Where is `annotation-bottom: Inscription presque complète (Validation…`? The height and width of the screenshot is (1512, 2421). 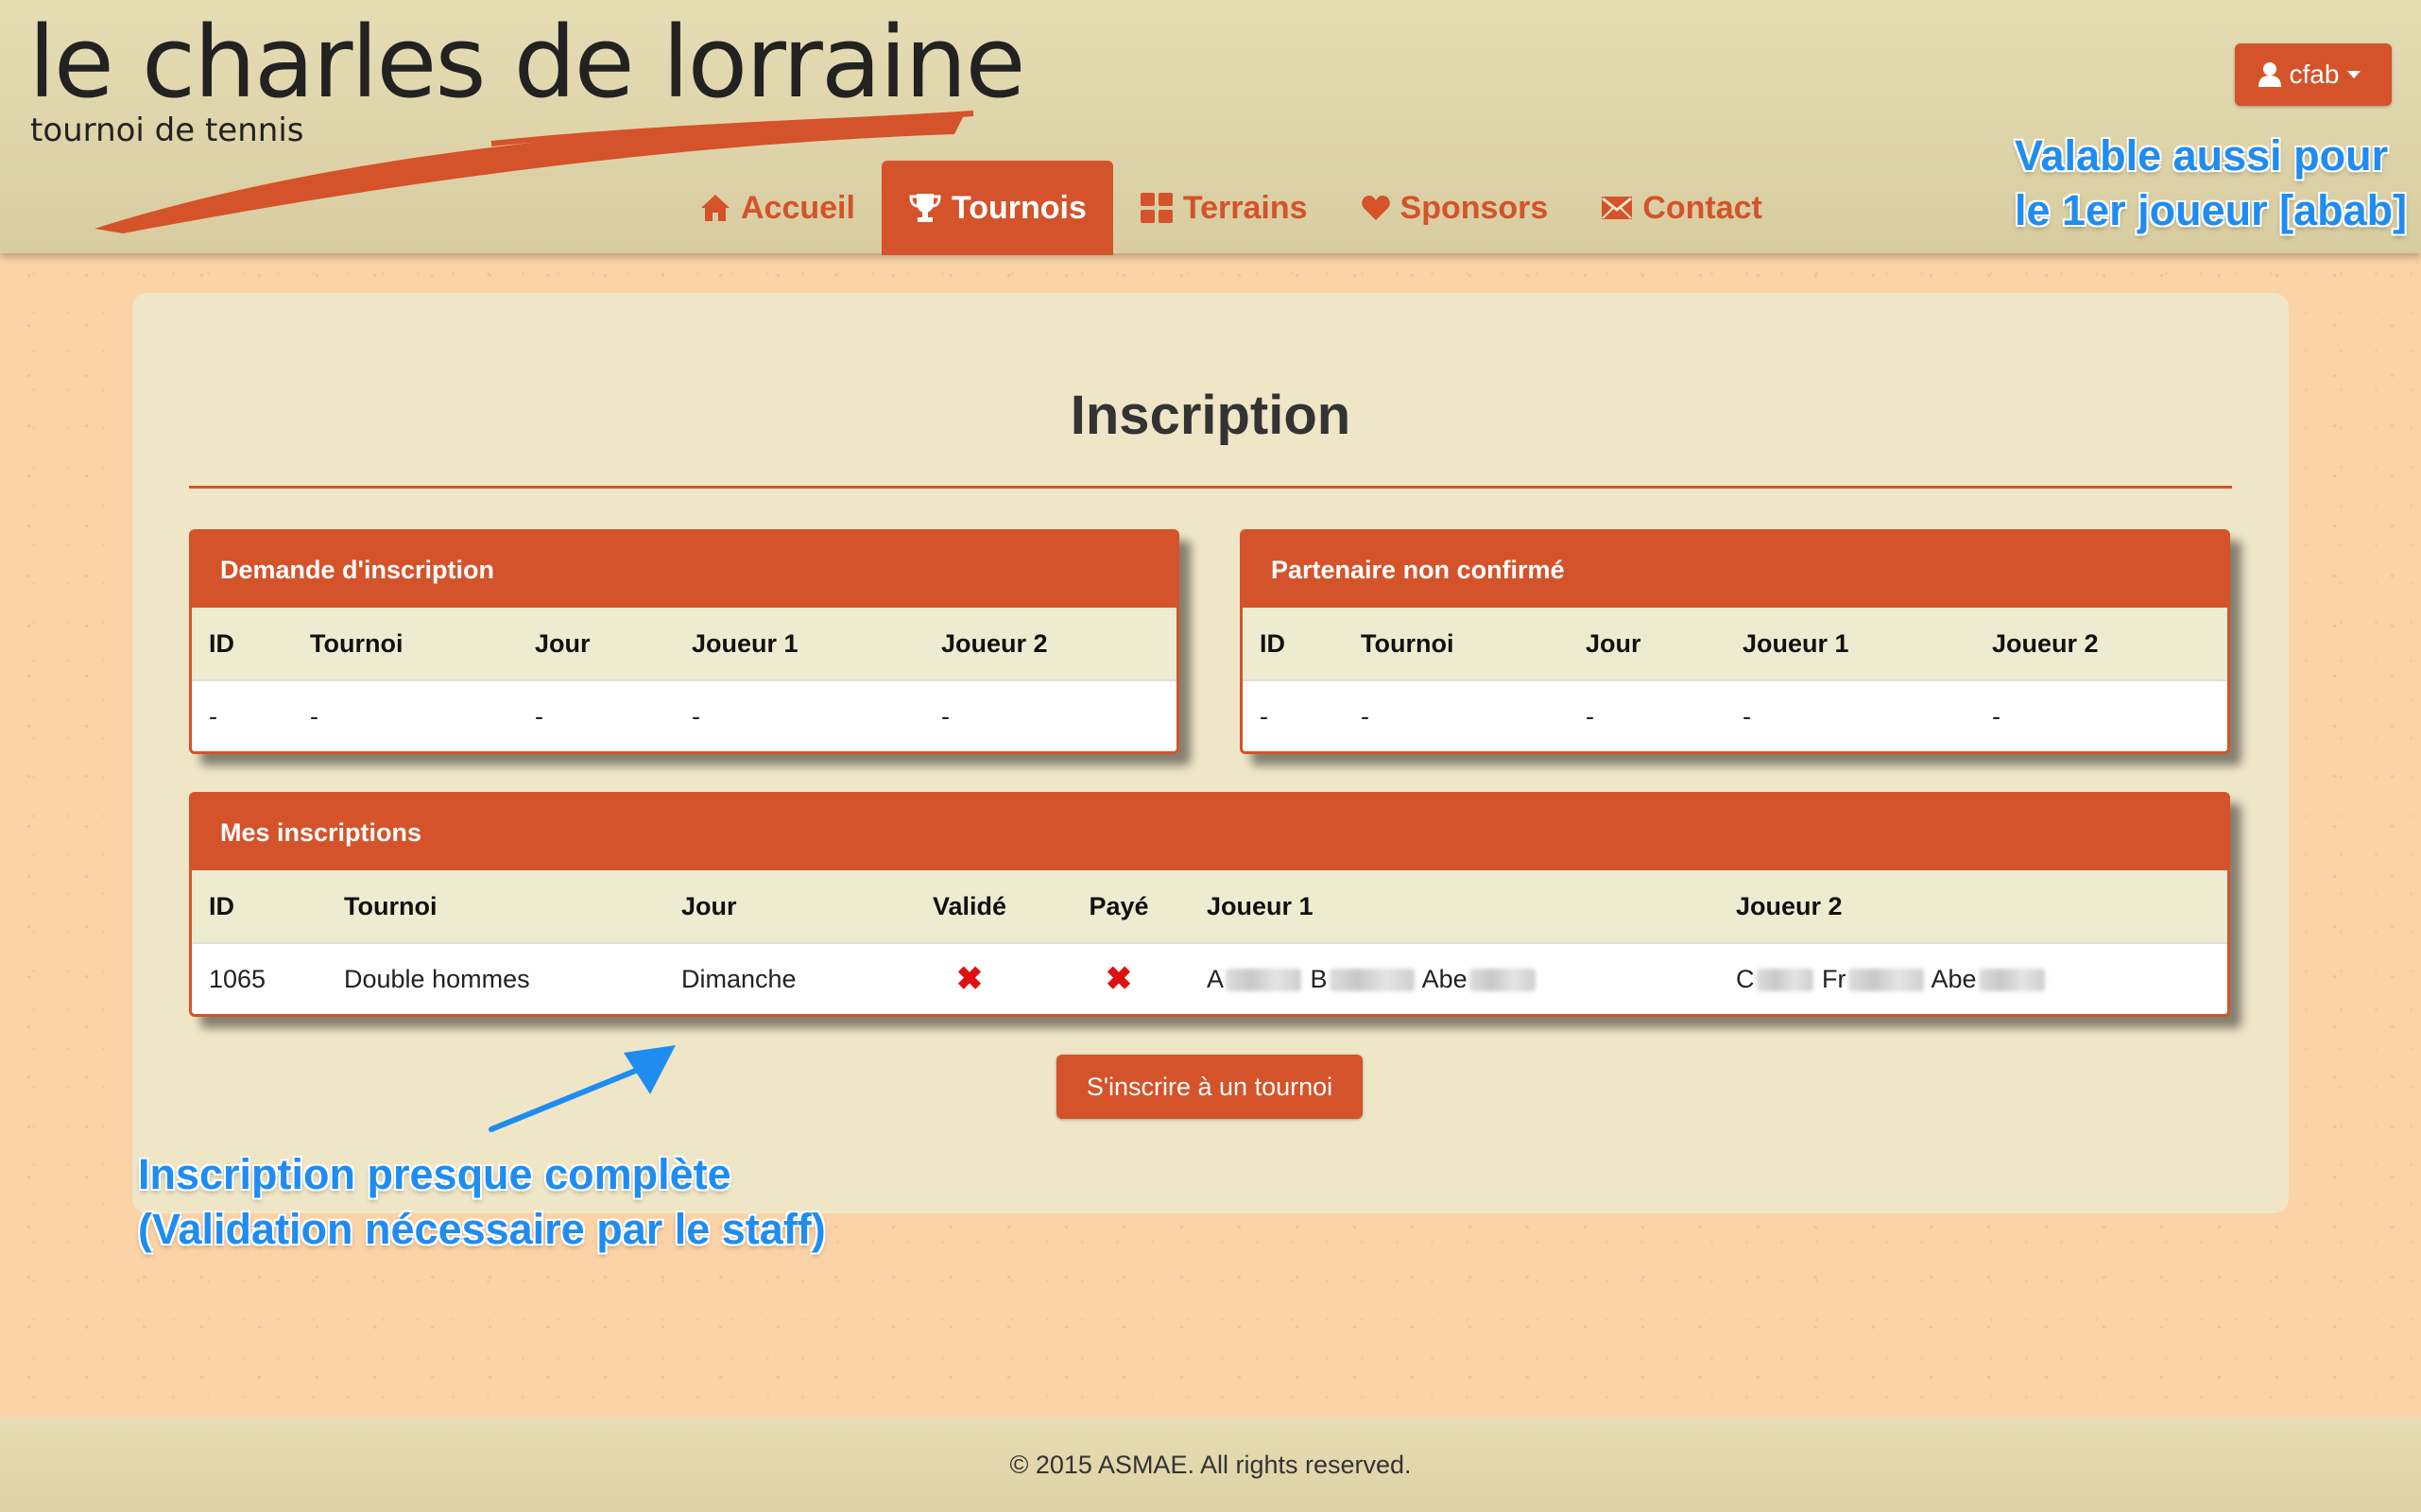
annotation-bottom: Inscription presque complète (Validation… is located at coordinates (482, 1202).